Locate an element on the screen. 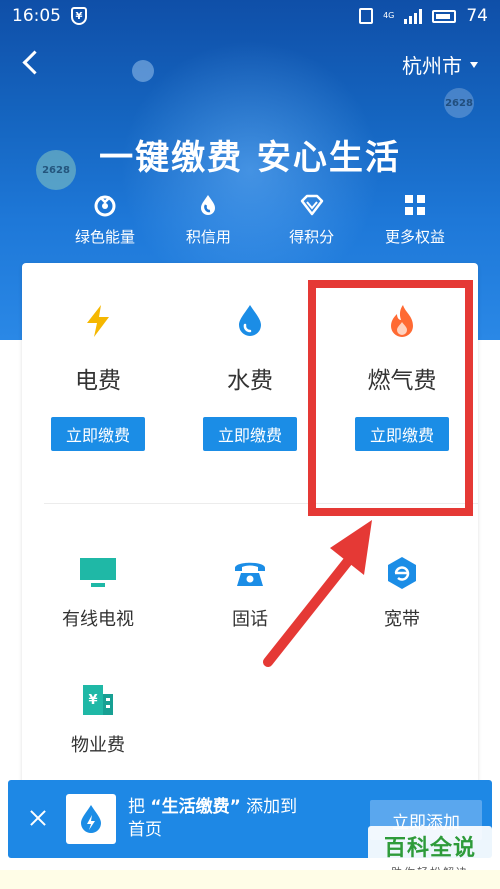 The width and height of the screenshot is (500, 889). shield-icon: ¥ is located at coordinates (79, 16).